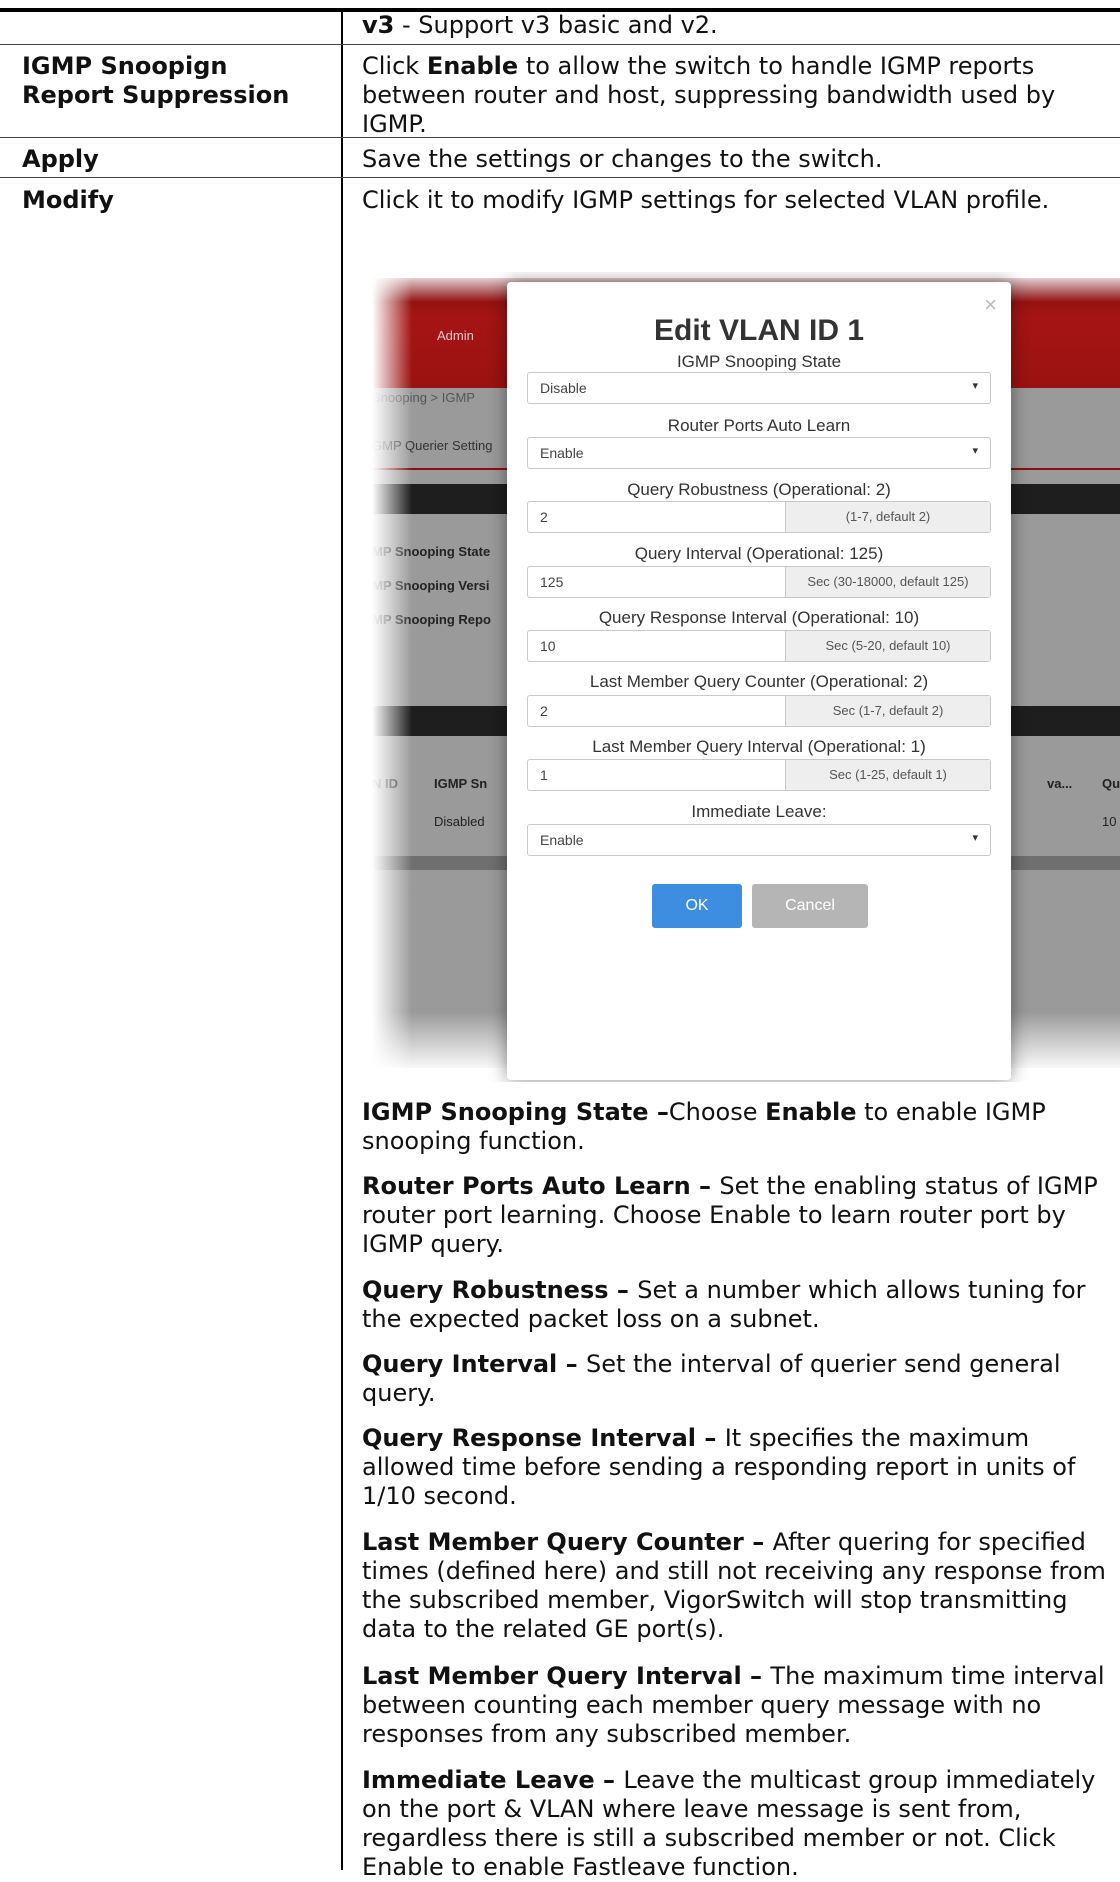 This screenshot has width=1120, height=1882. Describe the element at coordinates (342, 939) in the screenshot. I see `column-divider` at that location.